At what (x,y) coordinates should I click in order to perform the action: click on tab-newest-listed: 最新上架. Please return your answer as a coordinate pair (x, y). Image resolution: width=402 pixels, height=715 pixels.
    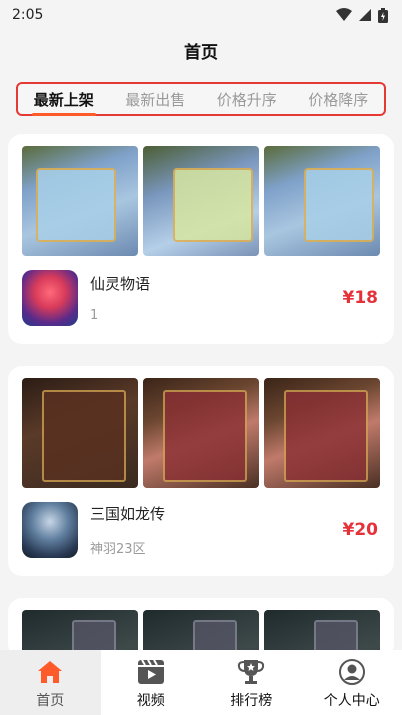
    Looking at the image, I should click on (63, 102).